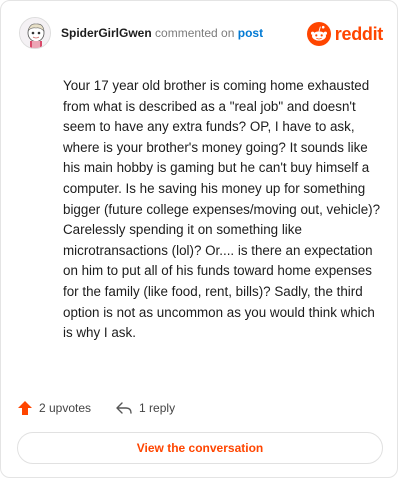 This screenshot has height=480, width=400. What do you see at coordinates (65, 408) in the screenshot?
I see `upvote-count: 2 upvotes` at bounding box center [65, 408].